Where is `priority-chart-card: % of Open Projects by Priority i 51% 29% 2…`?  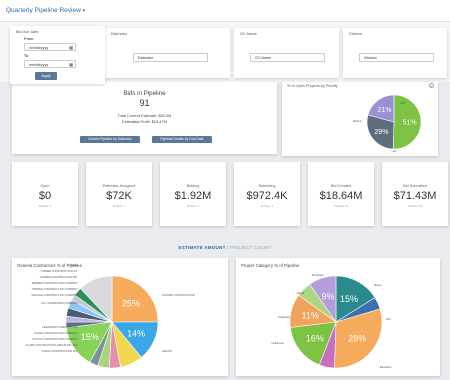 priority-chart-card: % of Open Projects by Priority i 51% 29% 2… is located at coordinates (360, 119).